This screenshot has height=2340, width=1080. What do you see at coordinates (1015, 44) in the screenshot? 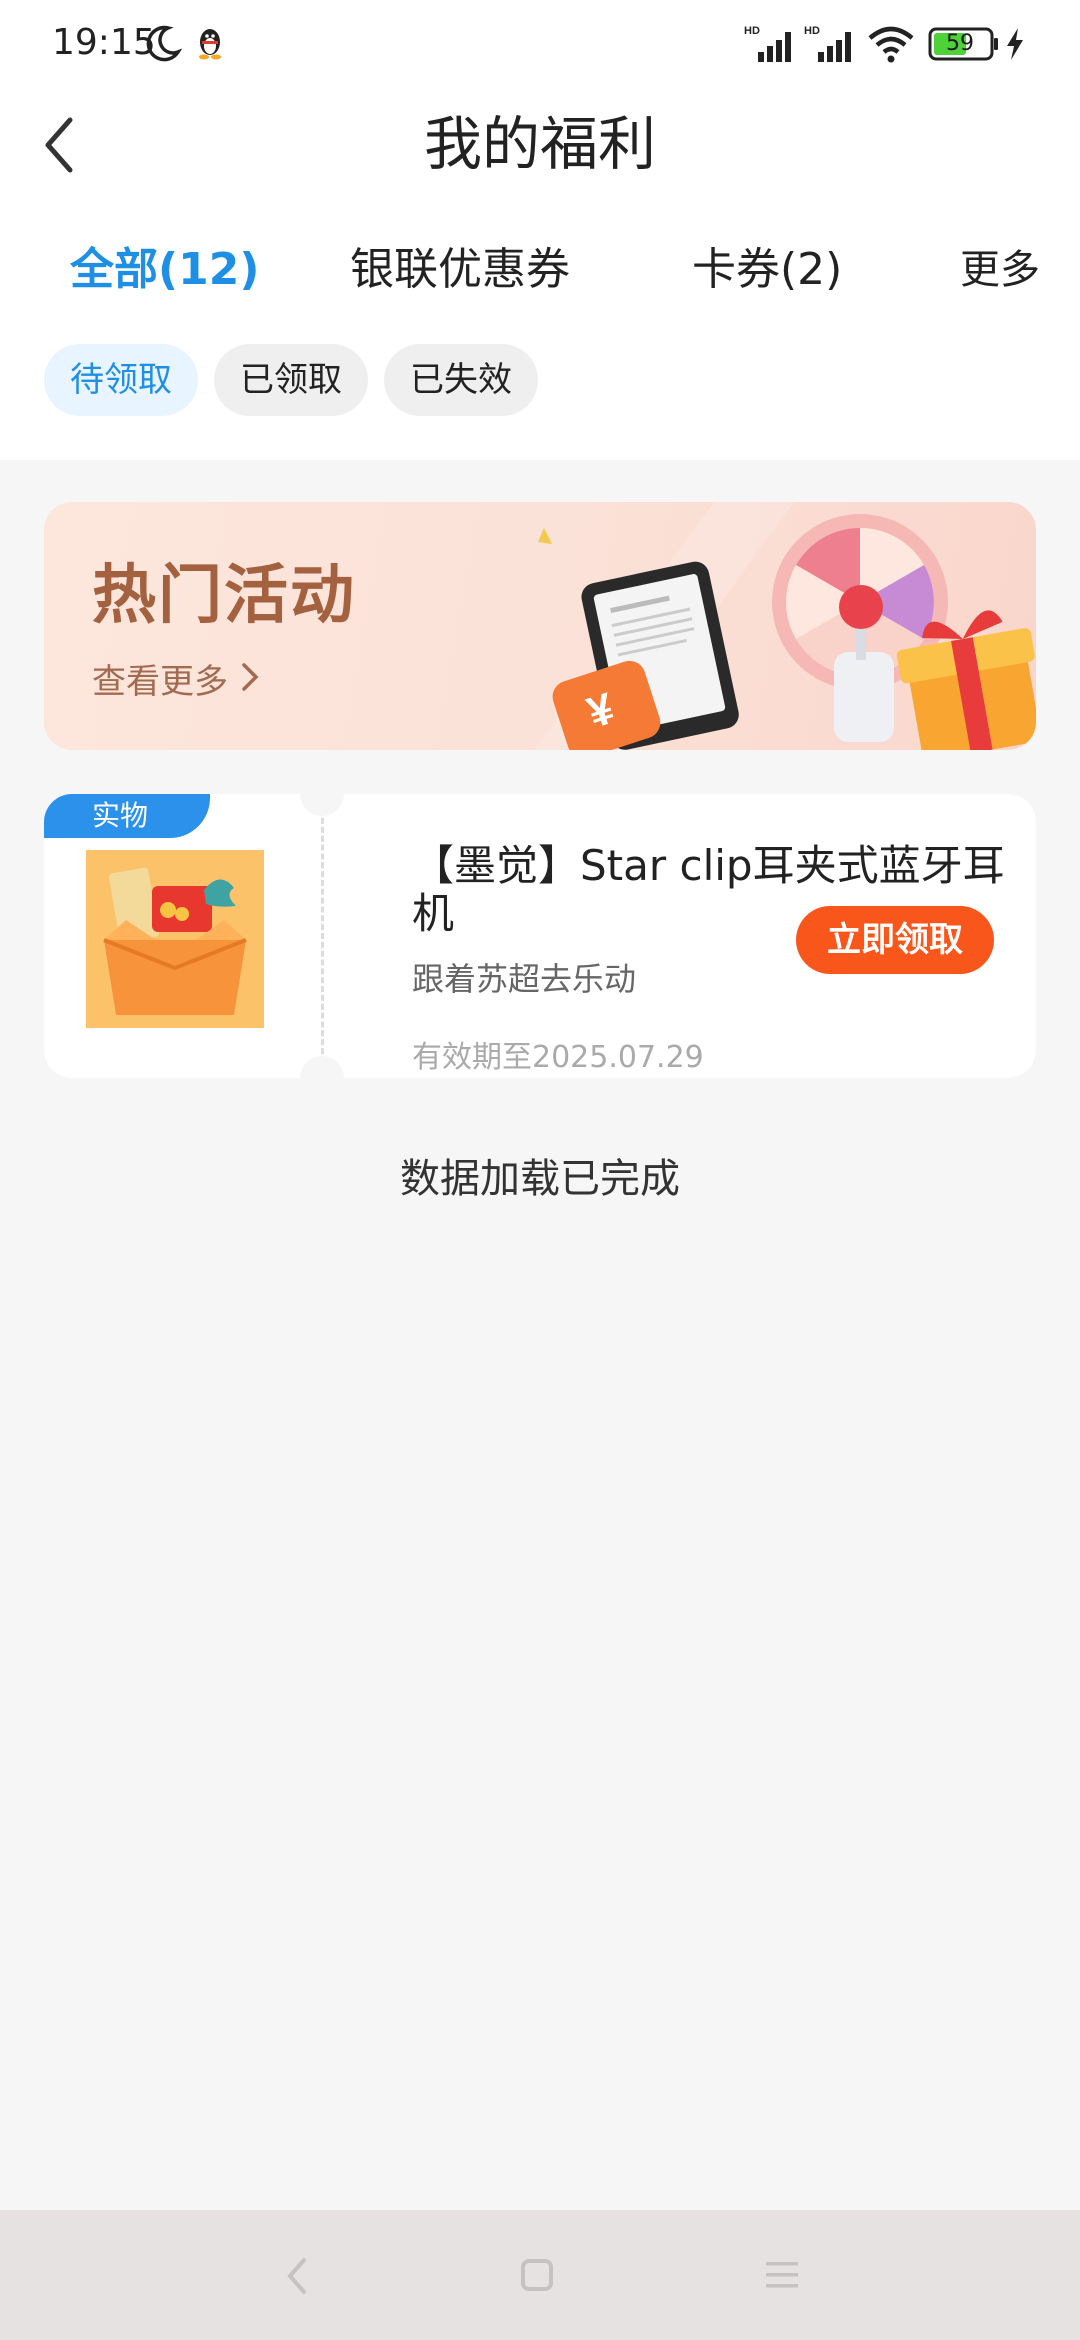
I see `charging-icon` at bounding box center [1015, 44].